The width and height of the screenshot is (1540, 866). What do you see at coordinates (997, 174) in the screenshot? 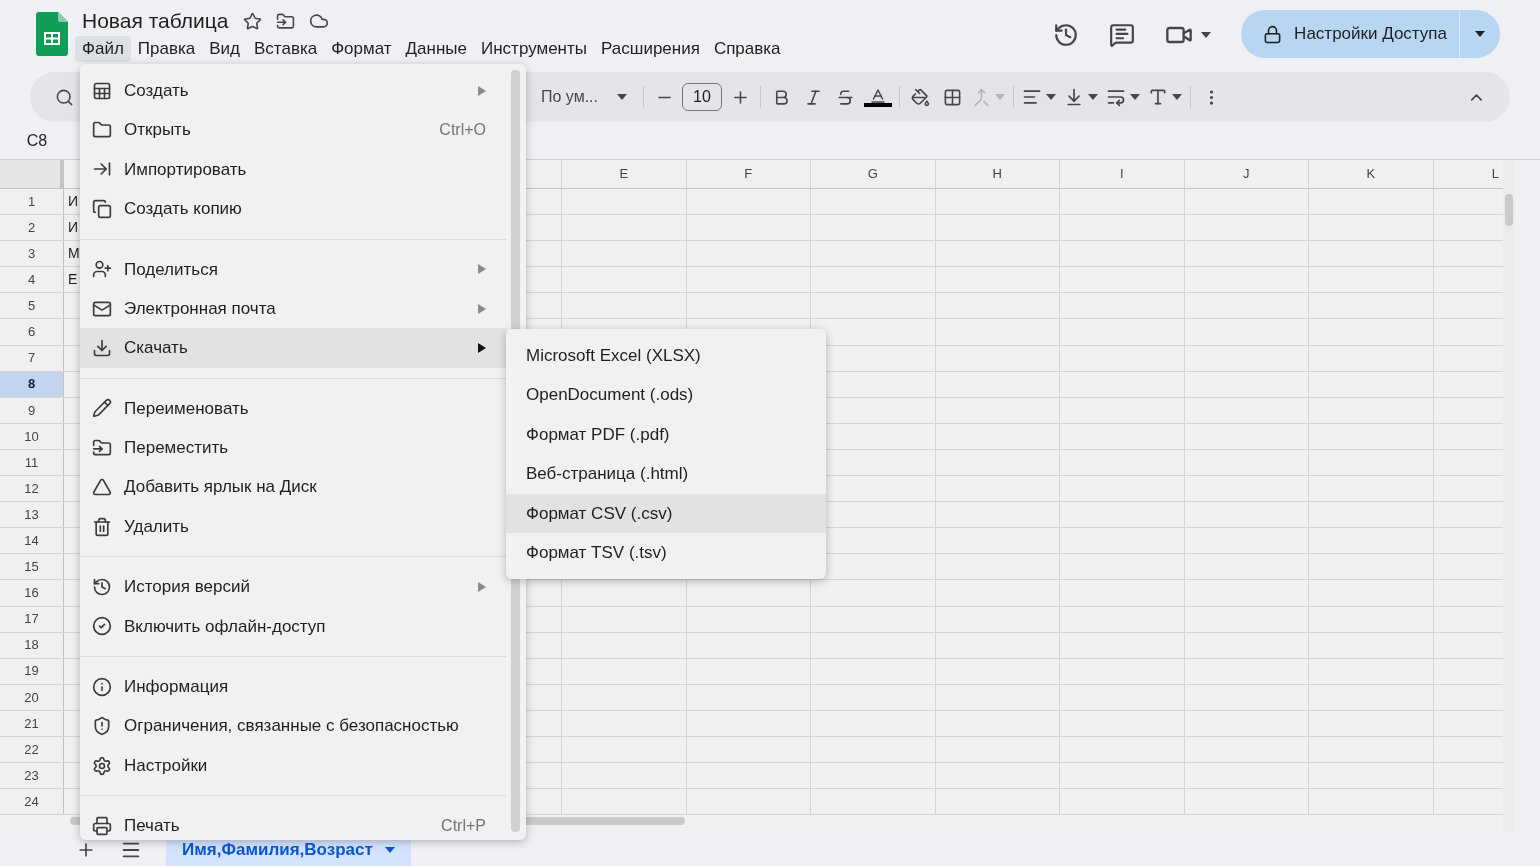
I see `column-header: H` at bounding box center [997, 174].